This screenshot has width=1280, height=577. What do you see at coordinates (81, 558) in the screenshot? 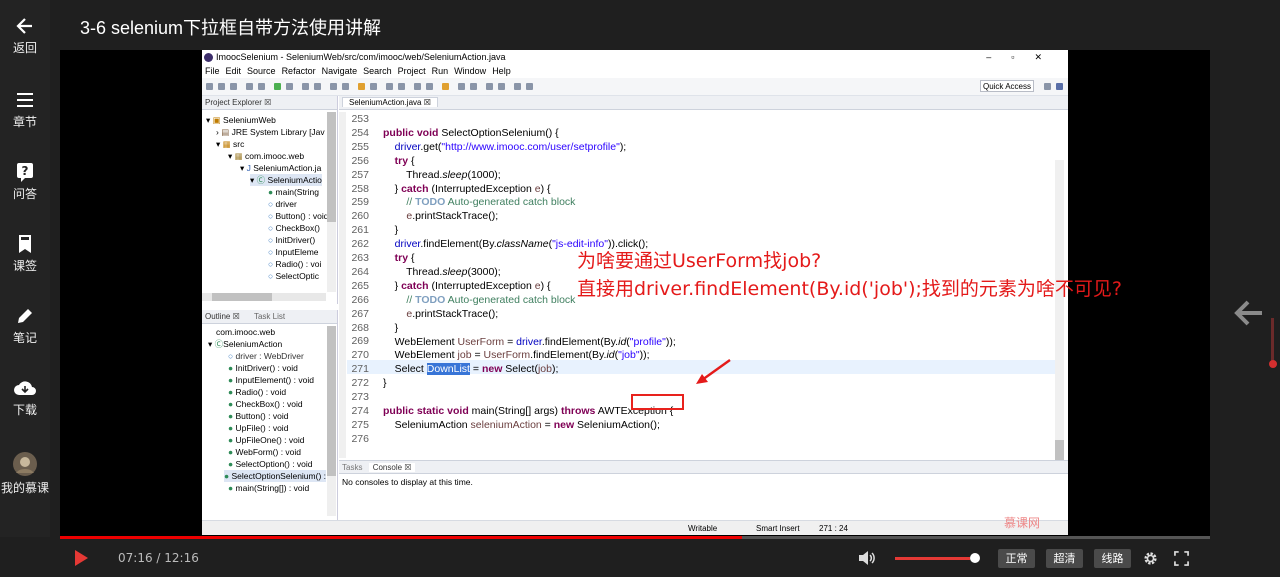
I see `play-icon` at bounding box center [81, 558].